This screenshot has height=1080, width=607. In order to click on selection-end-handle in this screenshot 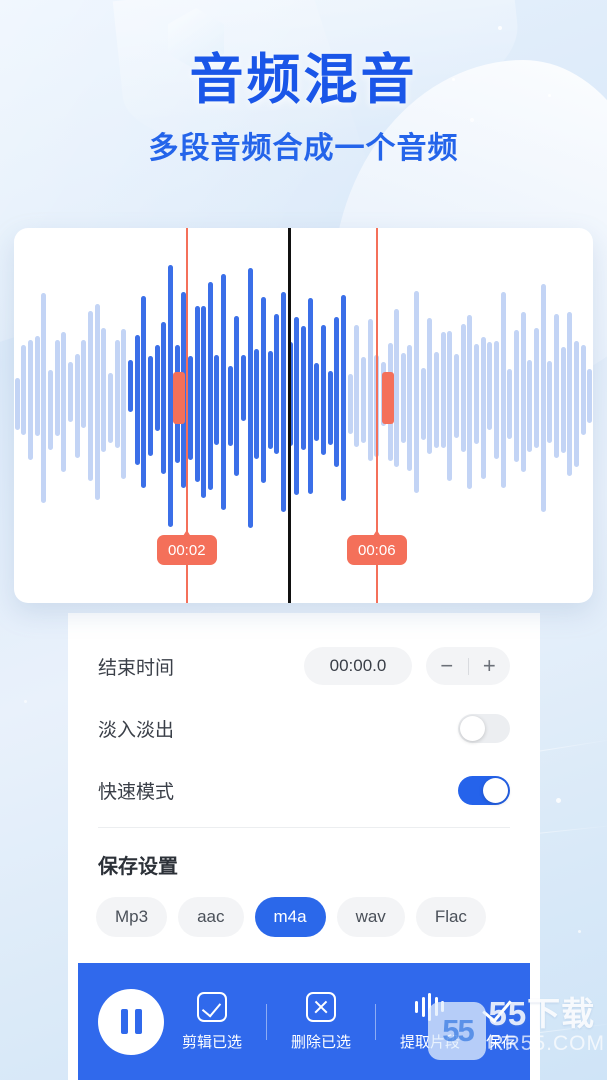, I will do `click(388, 398)`.